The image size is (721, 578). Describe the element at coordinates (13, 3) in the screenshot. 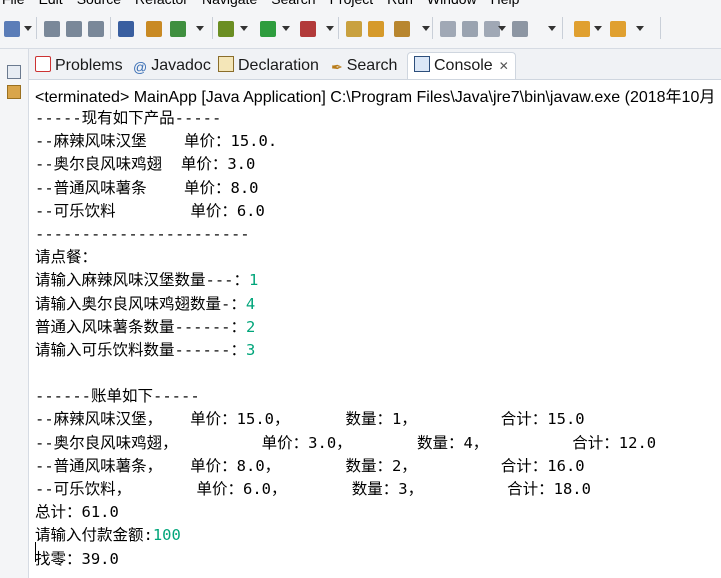

I see `menu-item: File` at that location.